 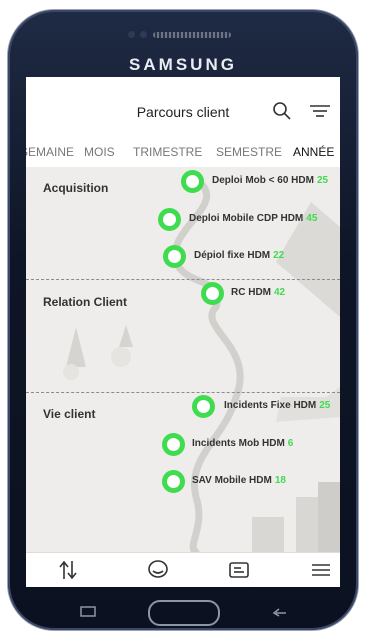 I want to click on recent-apps-icon, so click(x=88, y=611).